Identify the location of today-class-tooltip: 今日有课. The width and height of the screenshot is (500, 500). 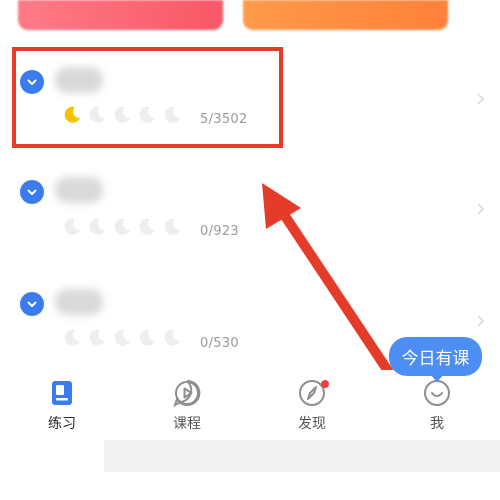
(435, 356).